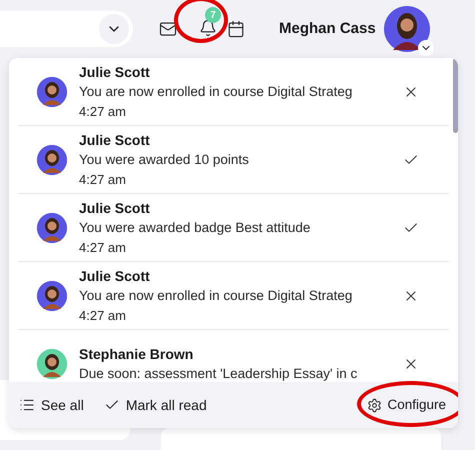 Image resolution: width=475 pixels, height=450 pixels. What do you see at coordinates (51, 405) in the screenshot?
I see `see-all-button: See all` at bounding box center [51, 405].